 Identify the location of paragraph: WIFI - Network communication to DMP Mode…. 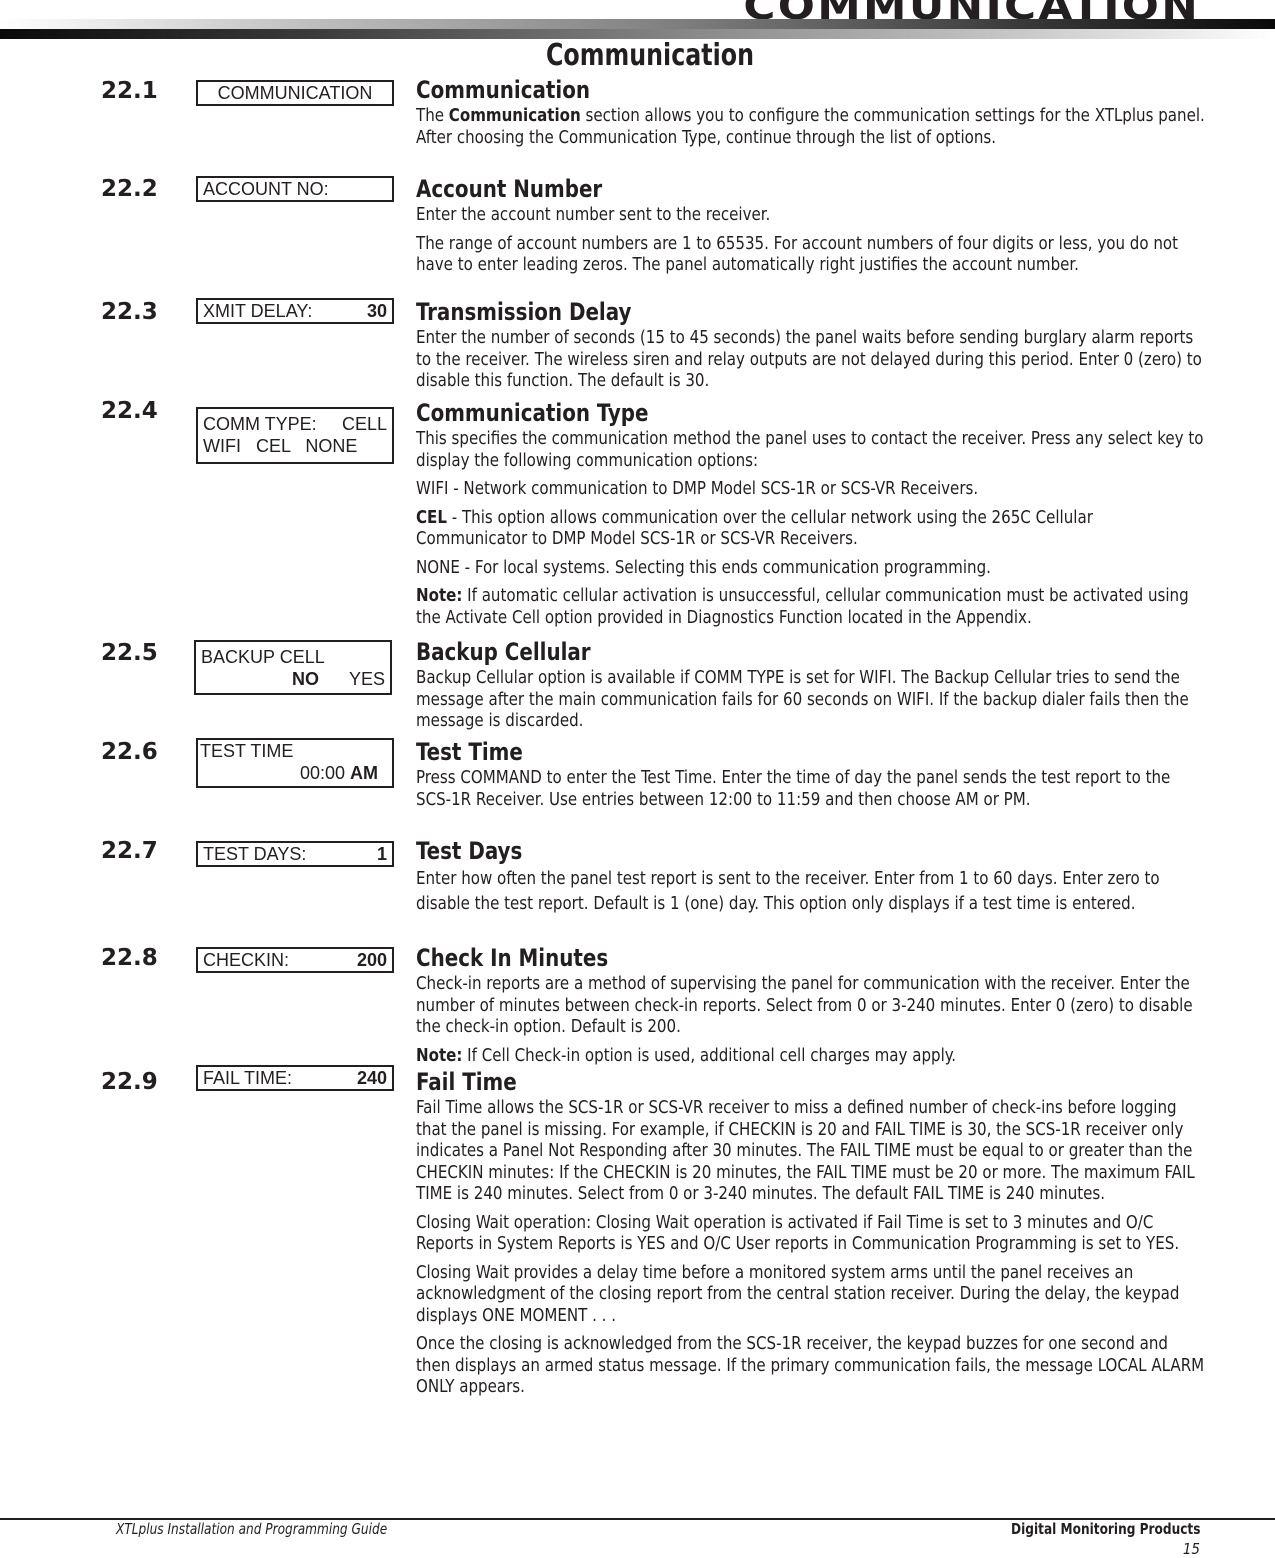
(697, 488).